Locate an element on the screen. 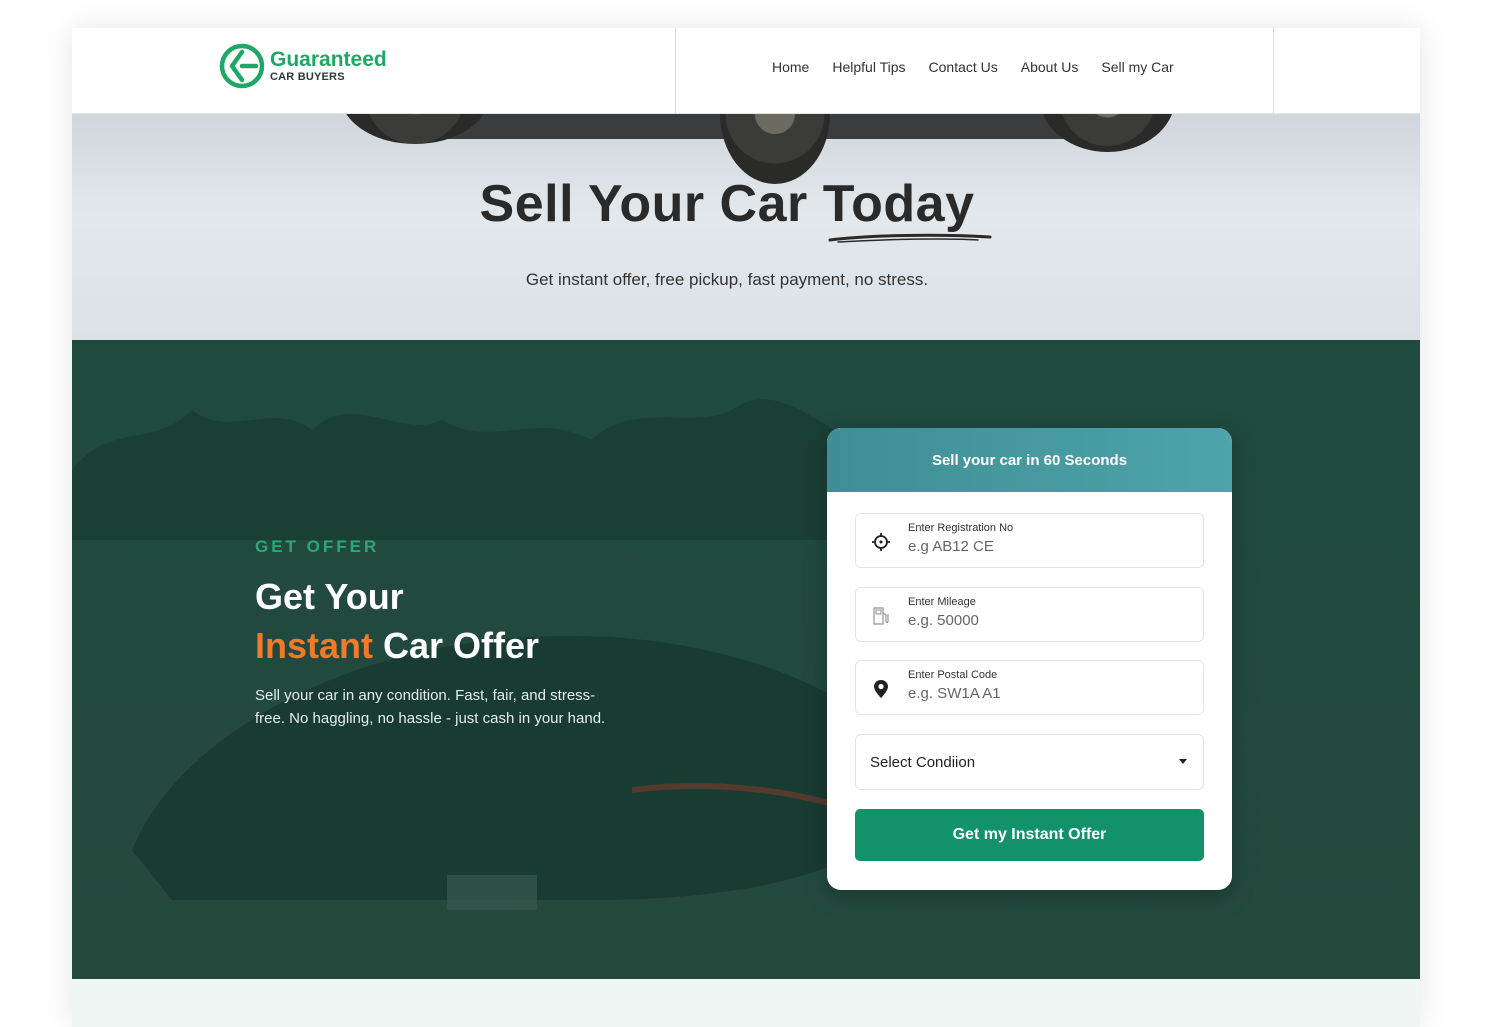  nav-about-us: About Us is located at coordinates (1050, 67).